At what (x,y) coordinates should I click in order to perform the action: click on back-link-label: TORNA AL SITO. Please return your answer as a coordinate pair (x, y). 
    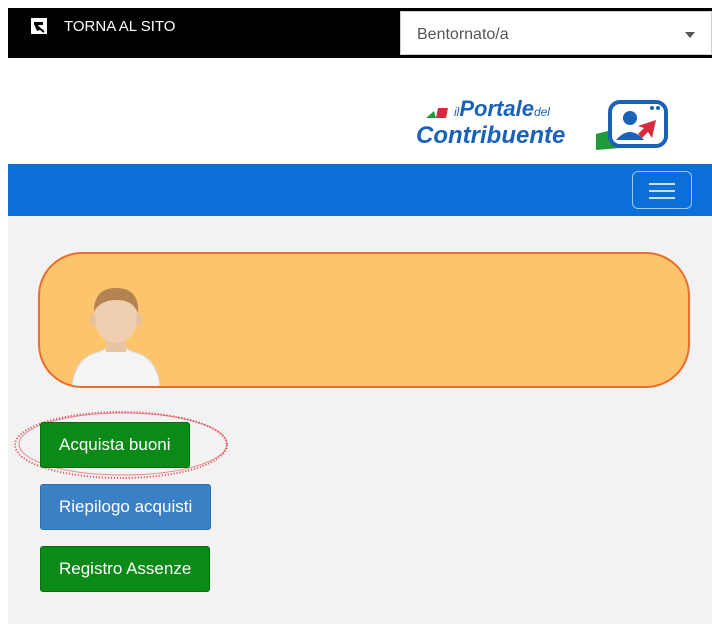
    Looking at the image, I should click on (120, 26).